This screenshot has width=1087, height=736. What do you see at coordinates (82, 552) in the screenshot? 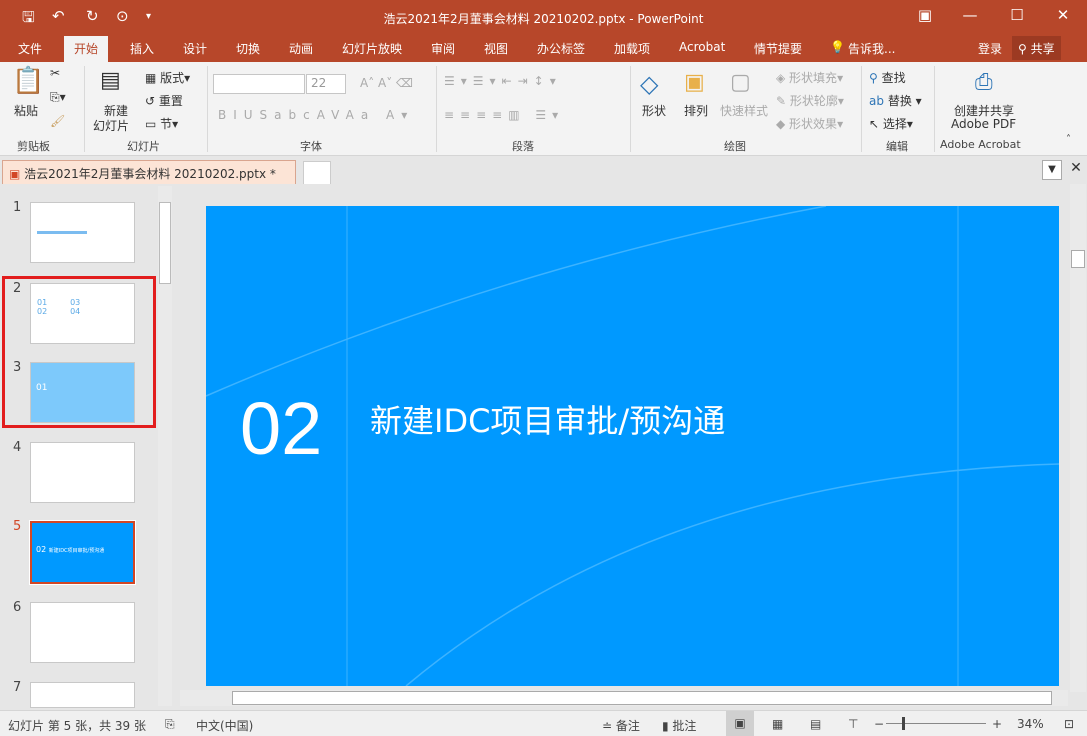
I see `slide-thumbnail-5: 02 新建IDC项目审批/预沟通` at bounding box center [82, 552].